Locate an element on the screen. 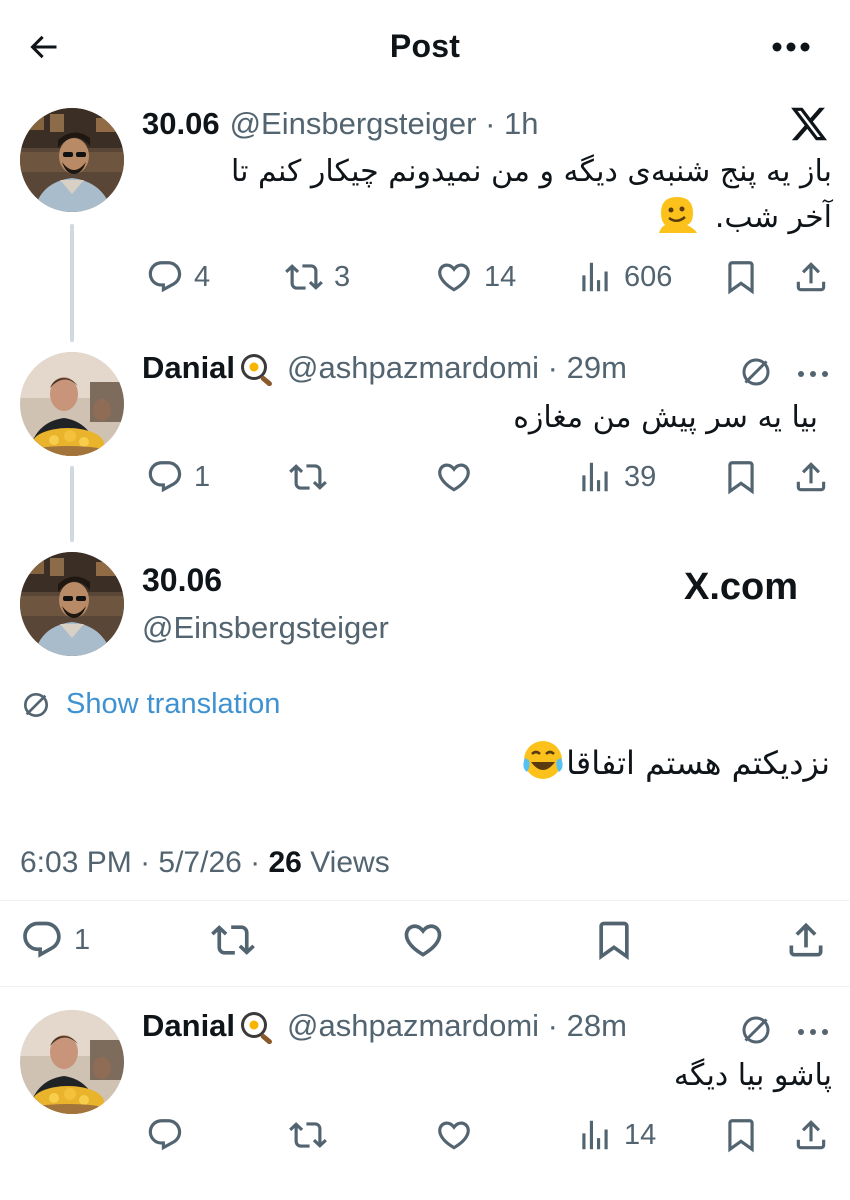  handle: @ashpazmardomi · 28m is located at coordinates (457, 1026).